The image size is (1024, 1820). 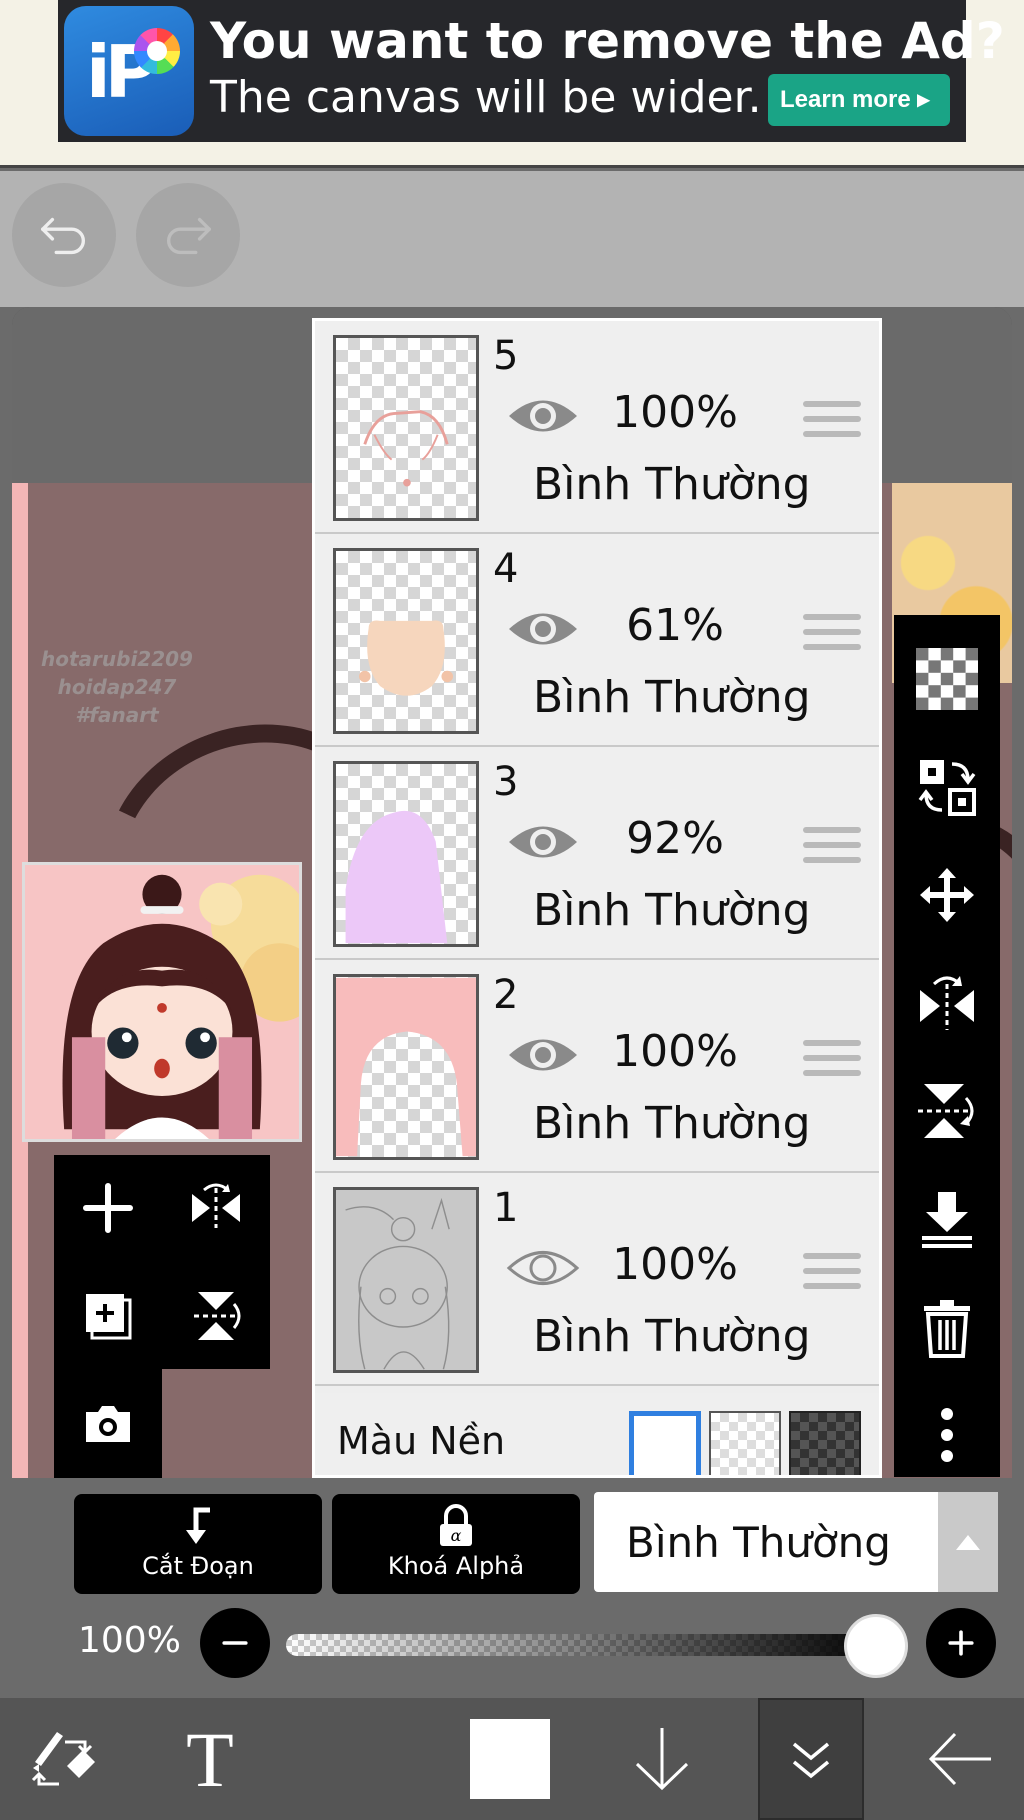 I want to click on back-button, so click(x=960, y=1759).